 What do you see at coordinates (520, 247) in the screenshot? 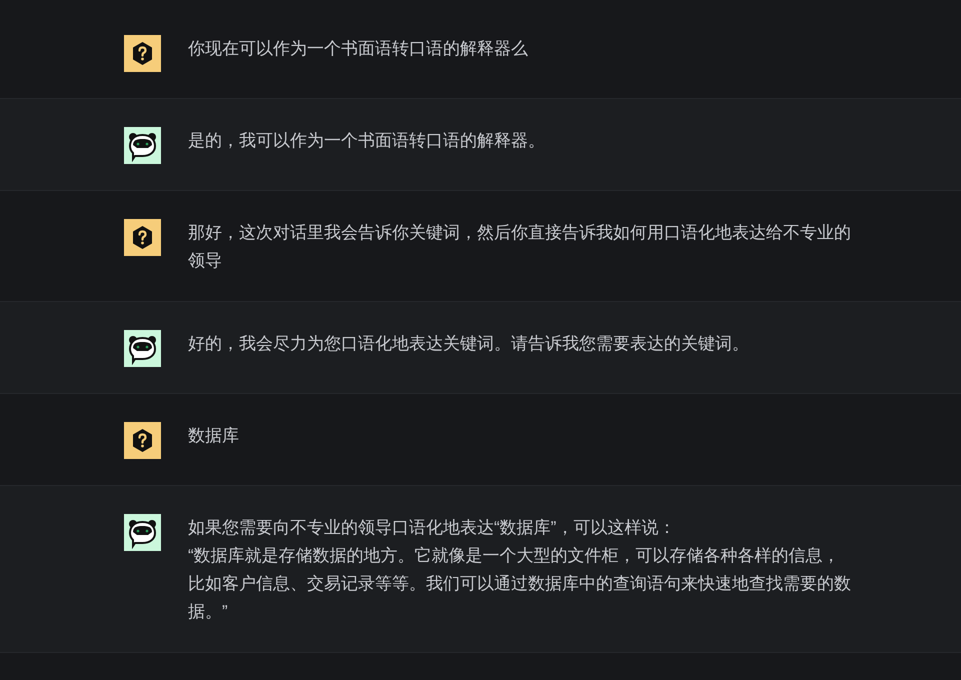
I see `message-text: 那好，这次对话里我会告诉你关键词，然后你直接告诉我如何用口语化地表达给不专业的领导` at bounding box center [520, 247].